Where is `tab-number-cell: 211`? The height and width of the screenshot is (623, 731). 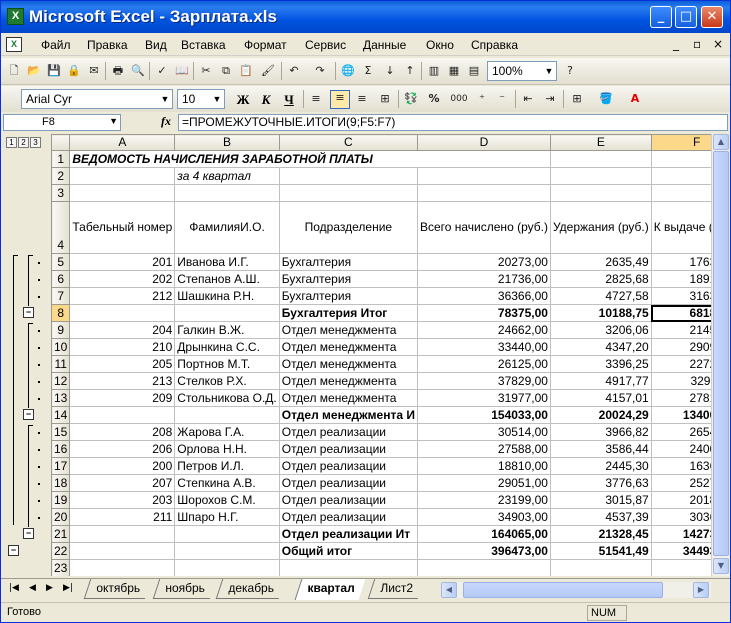
tab-number-cell: 211 is located at coordinates (122, 517).